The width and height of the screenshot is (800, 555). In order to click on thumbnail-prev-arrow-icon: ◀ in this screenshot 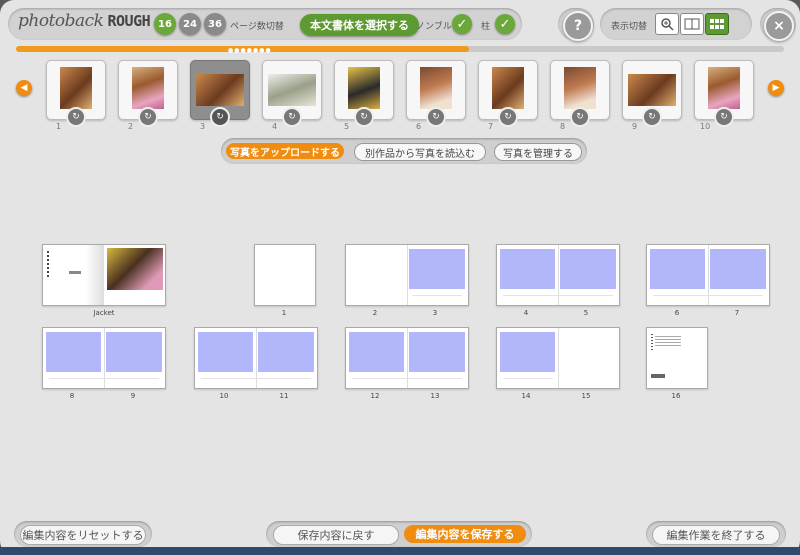, I will do `click(24, 88)`.